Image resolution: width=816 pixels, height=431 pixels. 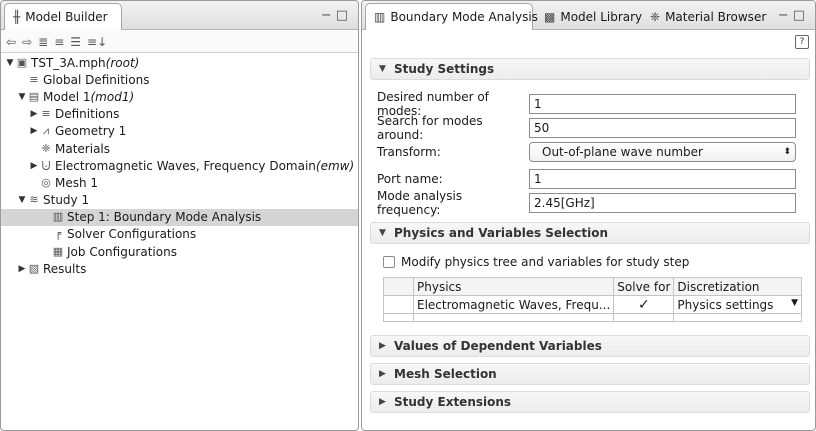 What do you see at coordinates (122, 62) in the screenshot?
I see `tree-node-tag: (root)` at bounding box center [122, 62].